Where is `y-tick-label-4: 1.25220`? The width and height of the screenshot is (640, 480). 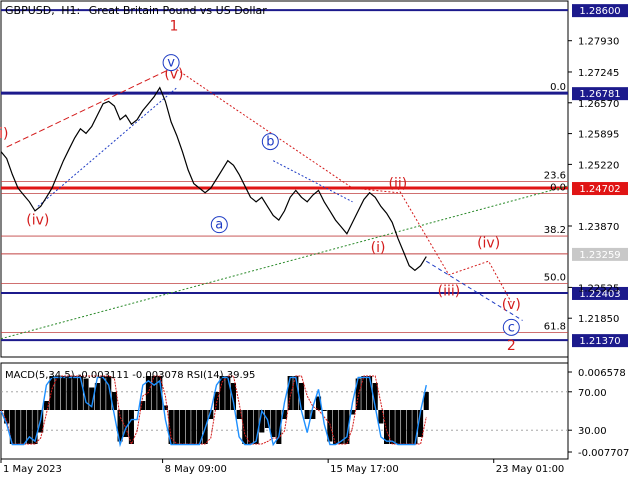
y-tick-label-4: 1.25220 is located at coordinates (598, 165).